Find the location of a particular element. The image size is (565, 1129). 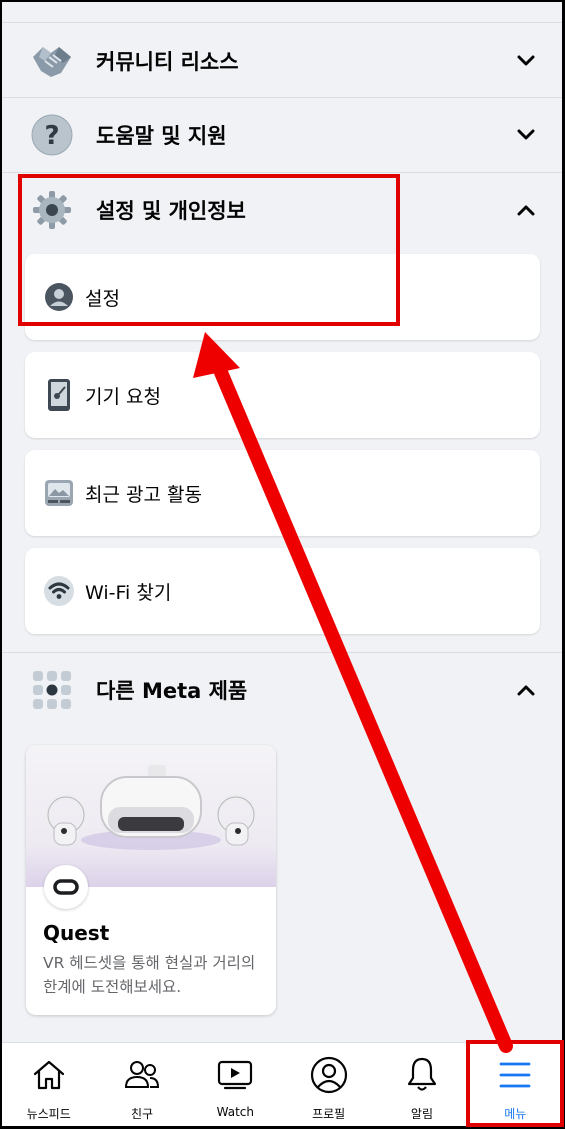

tab-friends: 친구 is located at coordinates (141, 1084).